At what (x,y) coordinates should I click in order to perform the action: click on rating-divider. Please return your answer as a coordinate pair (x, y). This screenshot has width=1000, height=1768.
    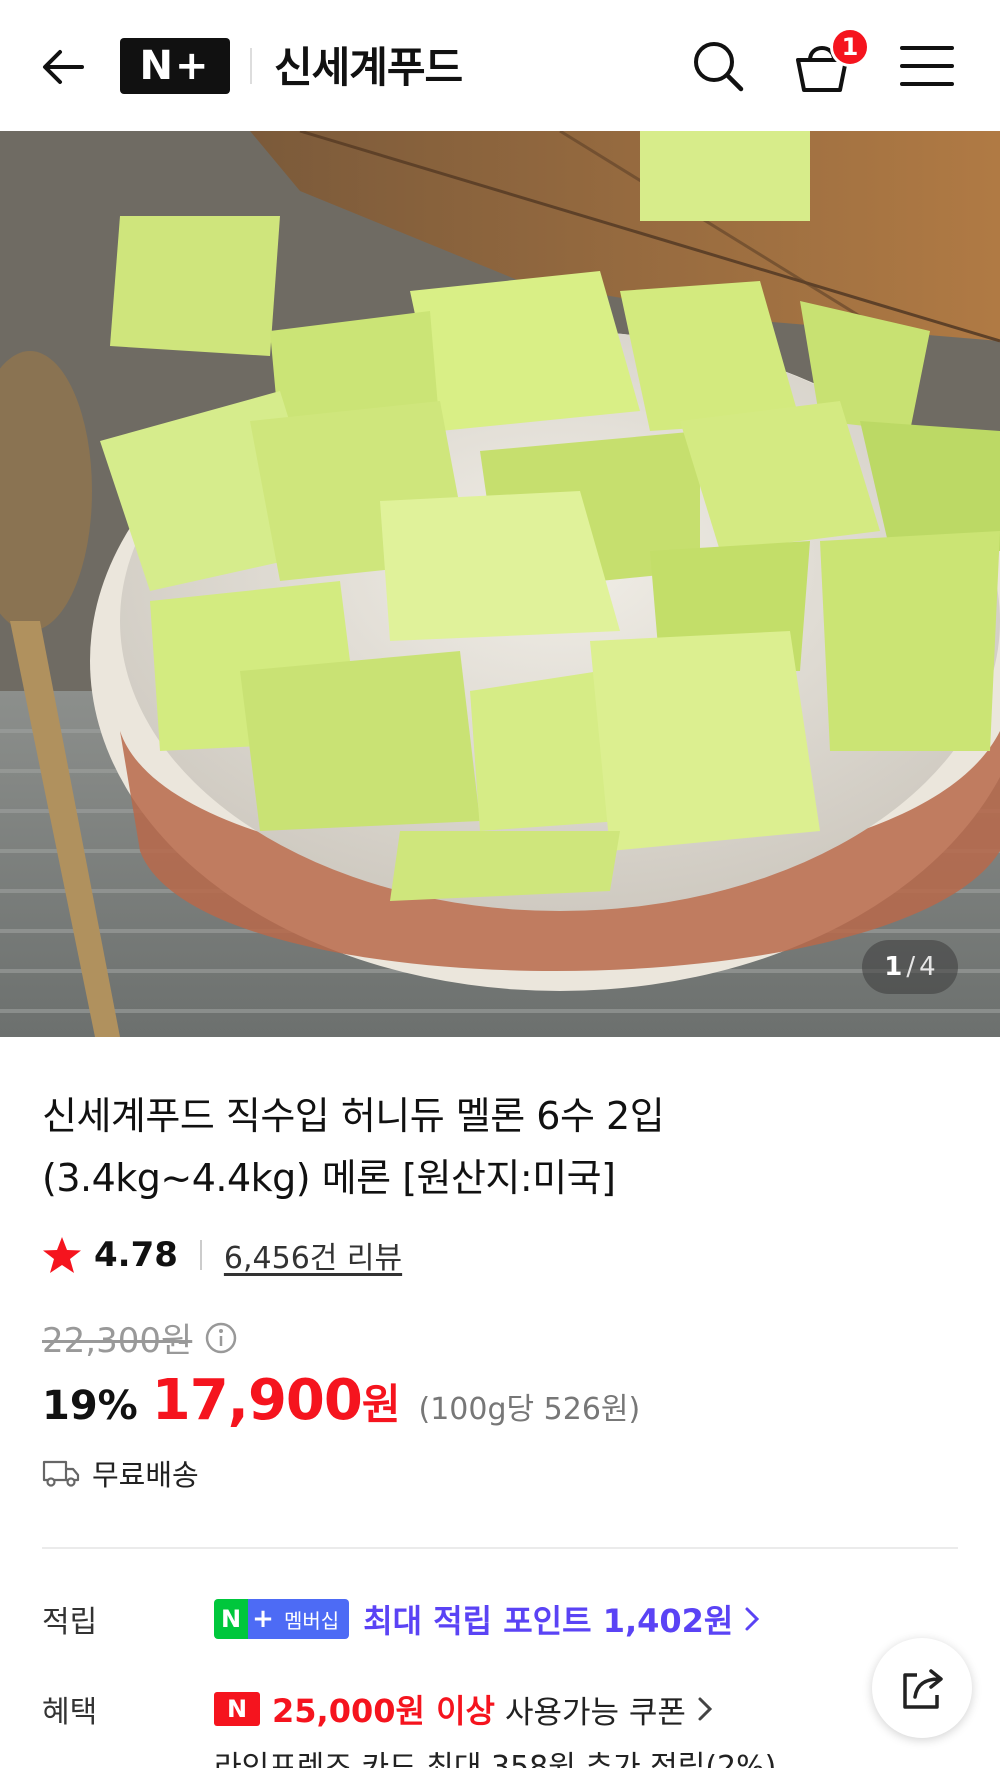
    Looking at the image, I should click on (200, 1255).